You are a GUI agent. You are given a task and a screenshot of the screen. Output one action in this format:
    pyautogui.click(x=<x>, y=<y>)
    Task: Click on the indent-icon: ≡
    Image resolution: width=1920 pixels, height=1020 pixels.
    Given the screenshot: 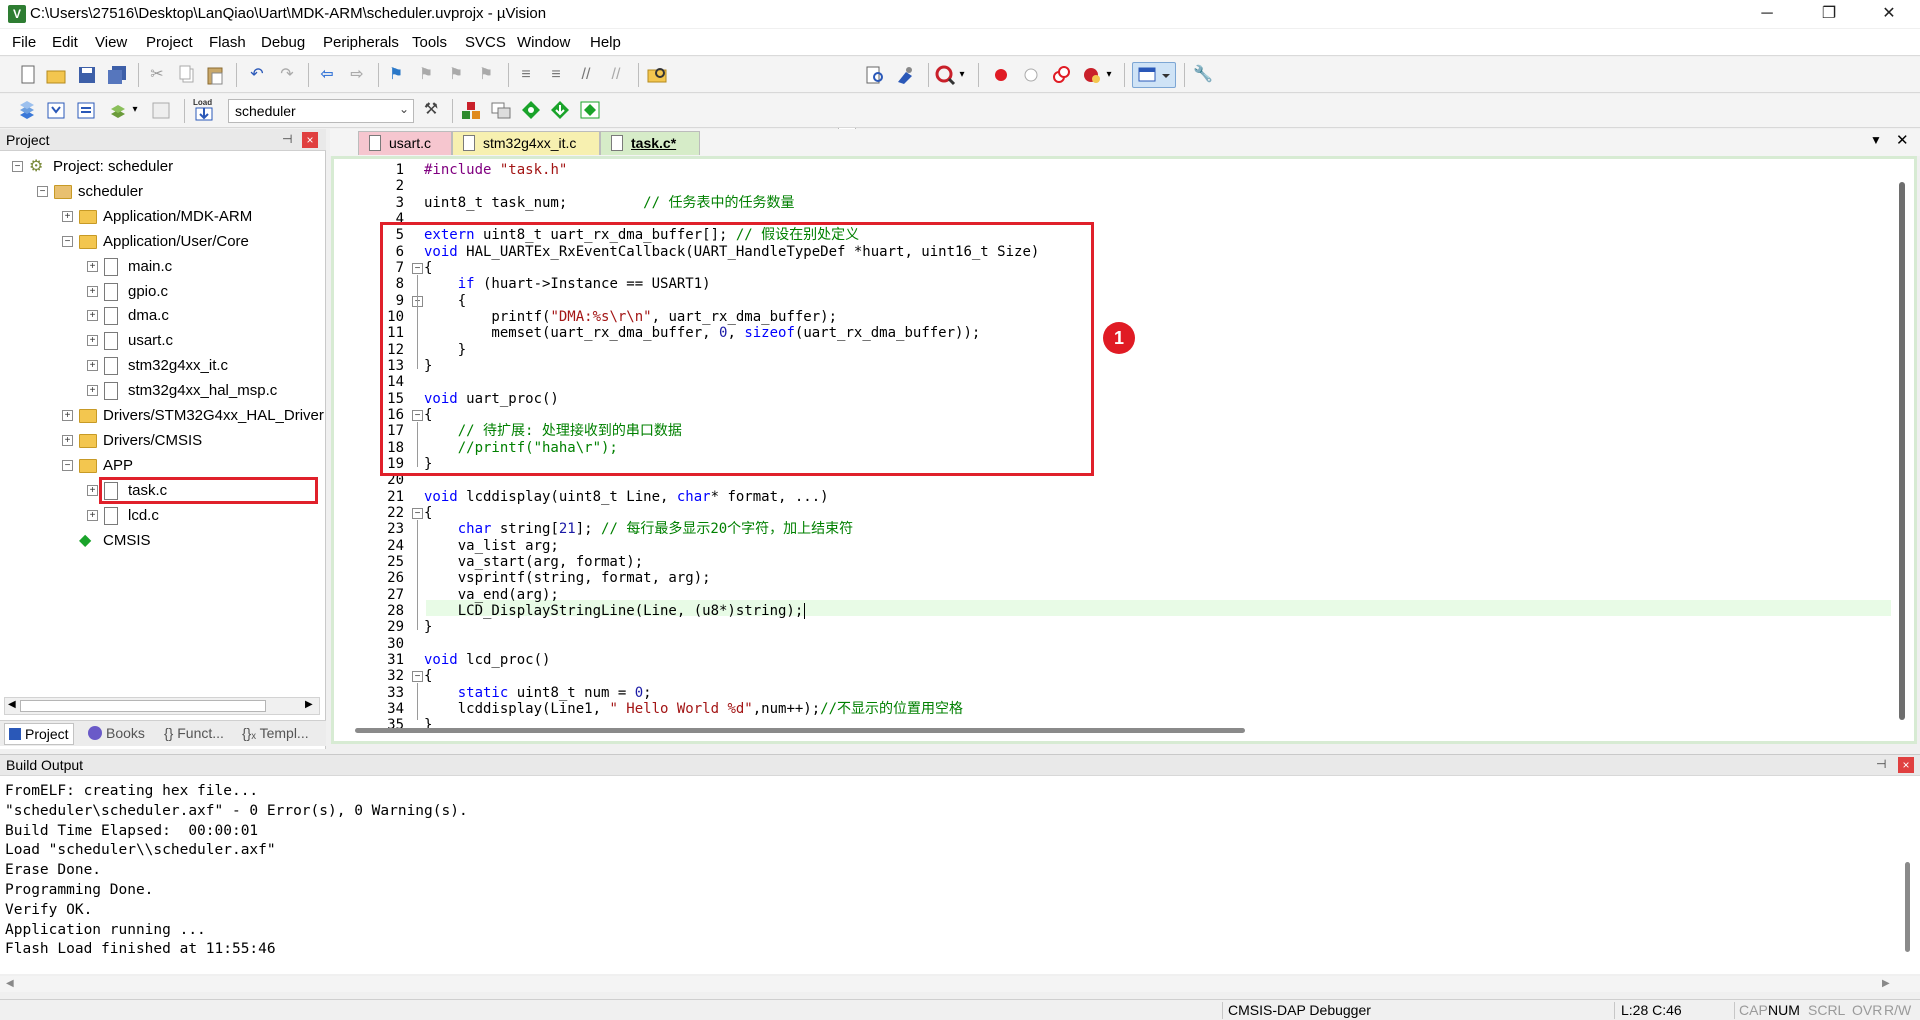 What is the action you would take?
    pyautogui.click(x=526, y=75)
    